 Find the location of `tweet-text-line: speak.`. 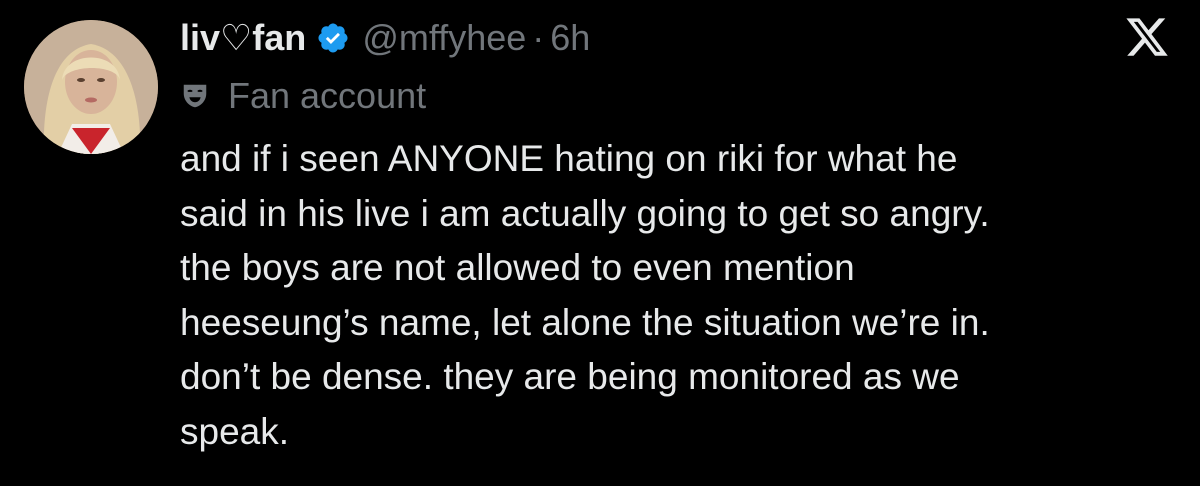

tweet-text-line: speak. is located at coordinates (235, 431).